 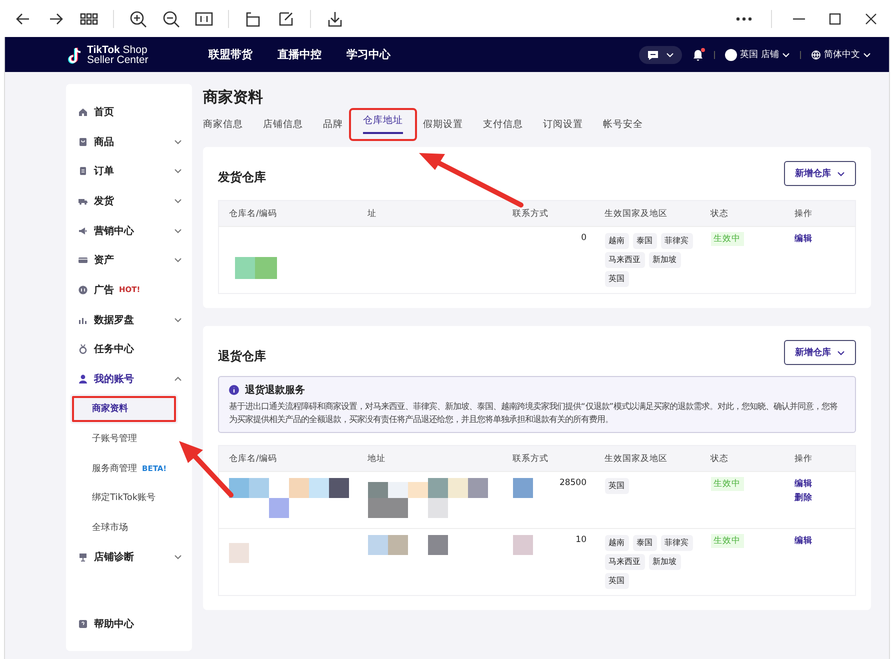 What do you see at coordinates (233, 97) in the screenshot?
I see `page-title: 商家资料` at bounding box center [233, 97].